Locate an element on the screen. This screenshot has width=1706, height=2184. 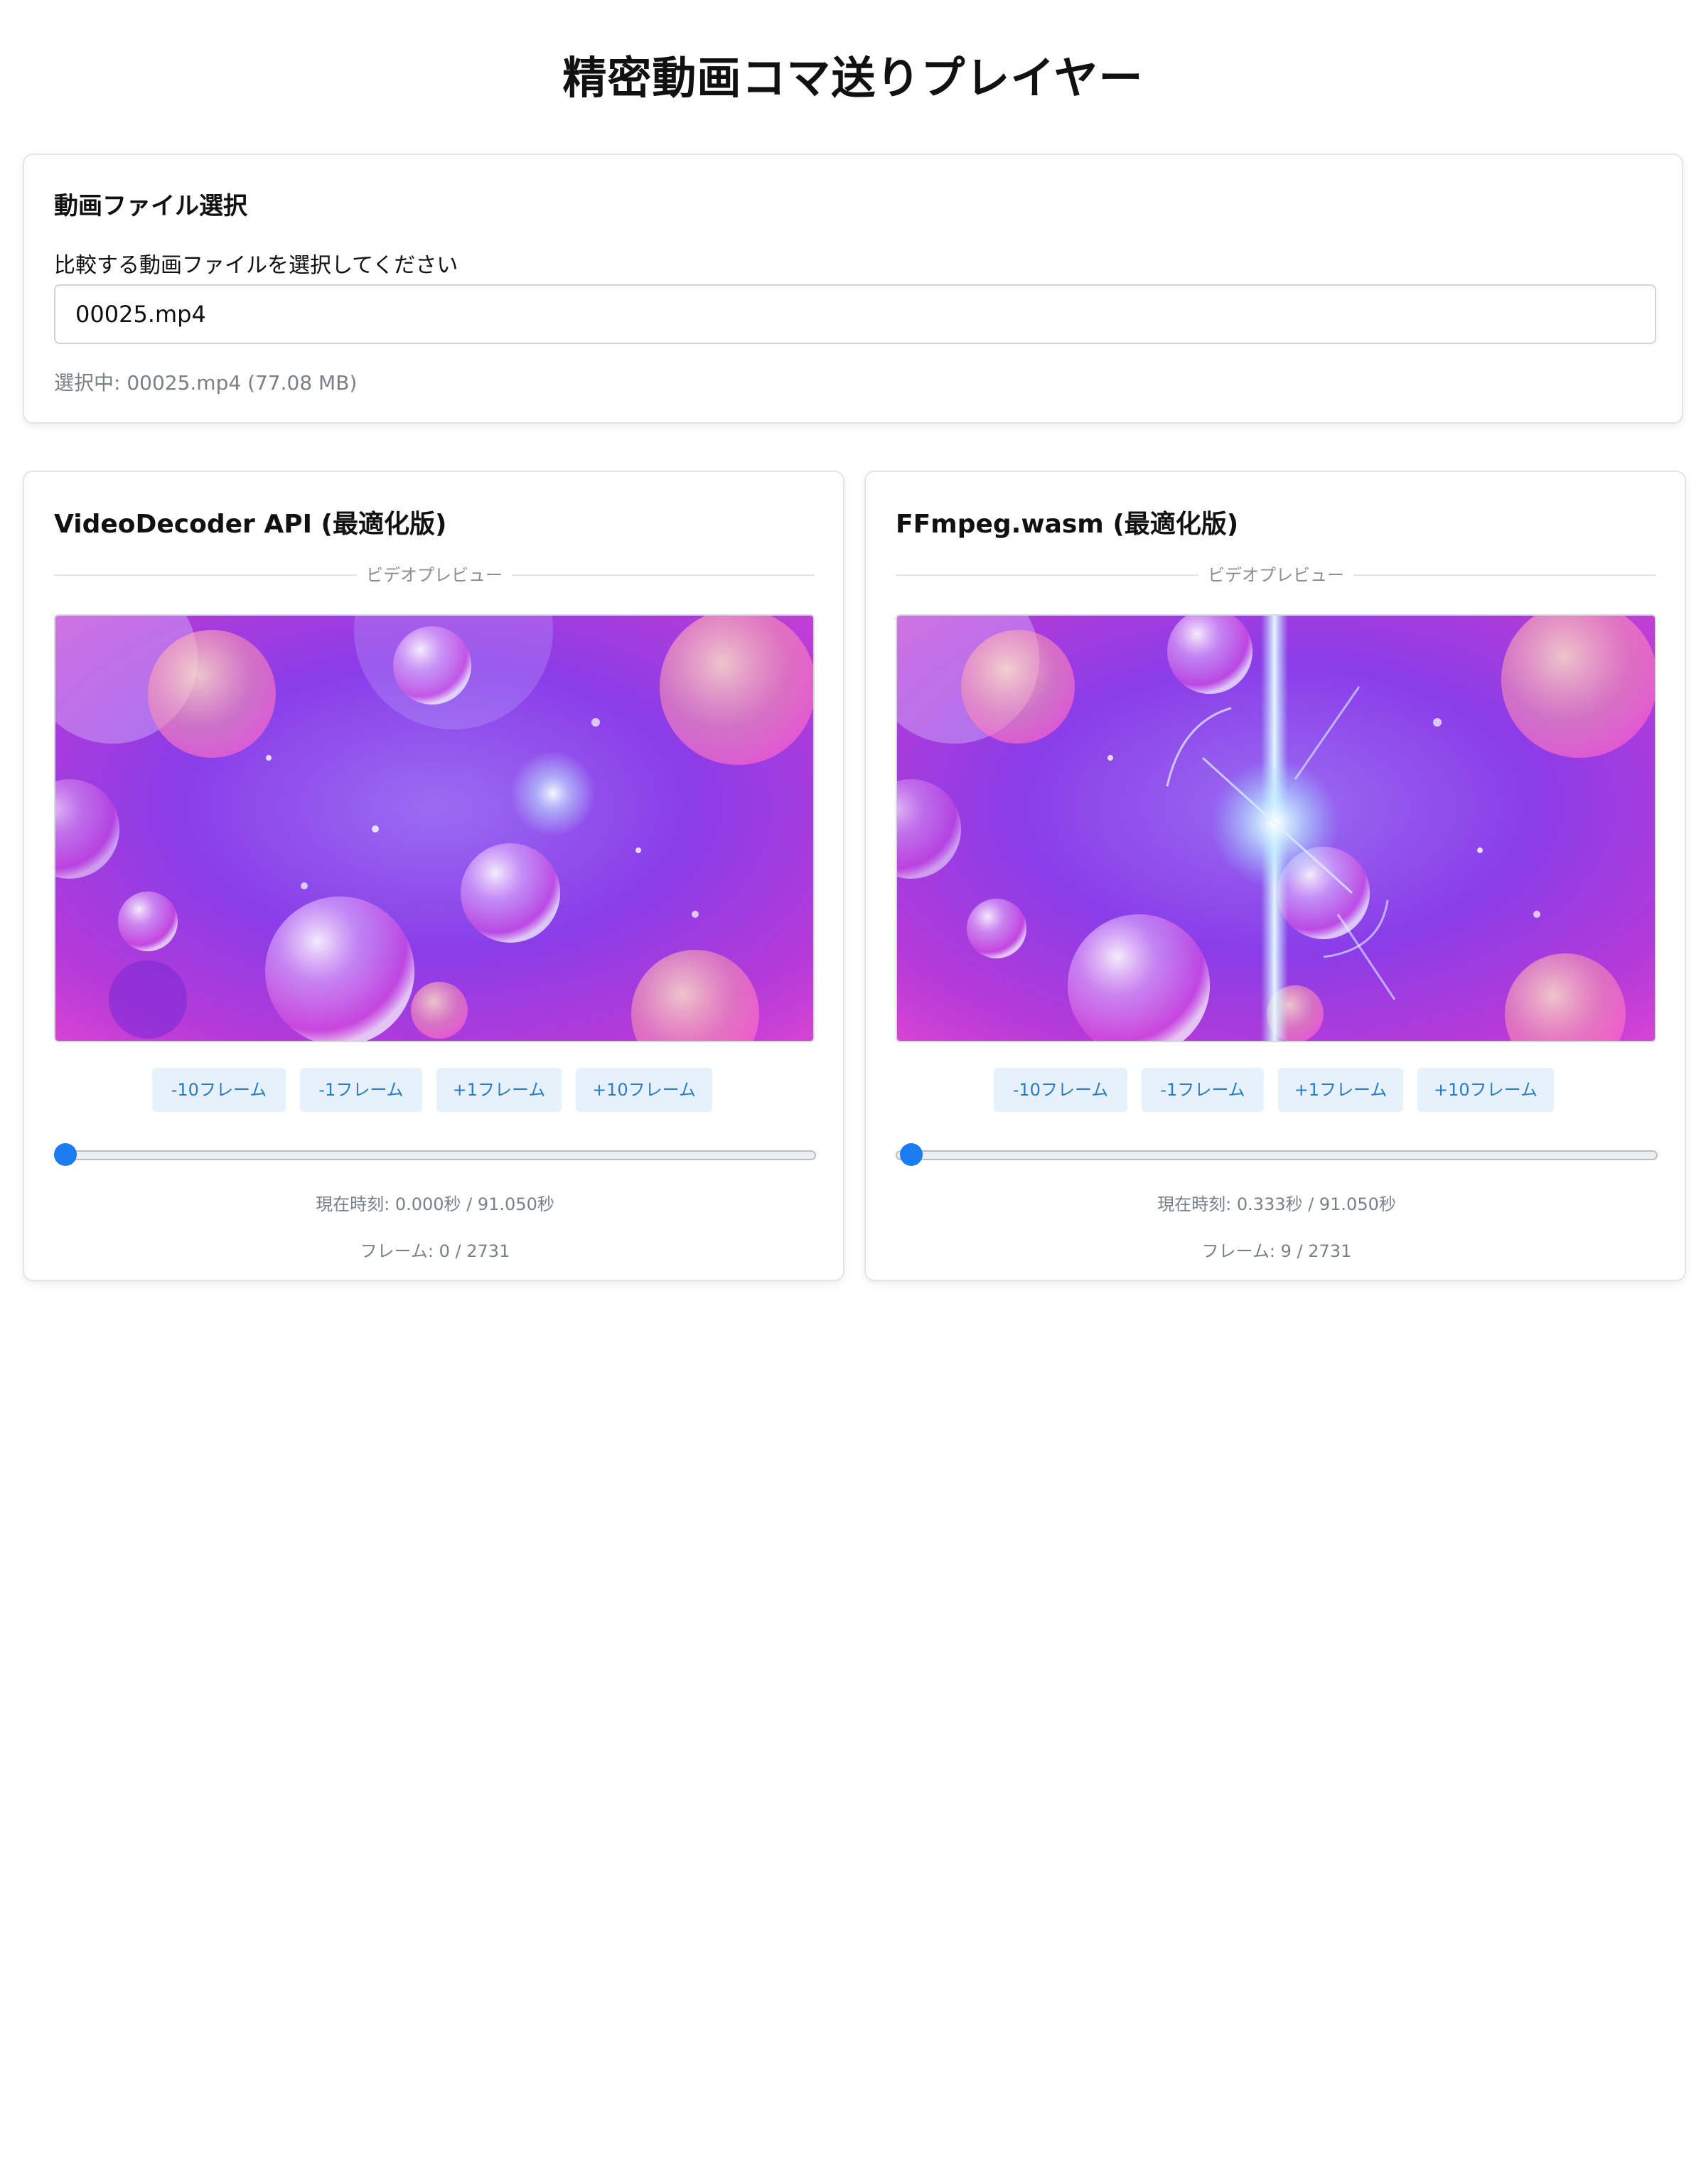
frame-counter-text: フレーム: 0 / 2731 is located at coordinates (435, 1251).